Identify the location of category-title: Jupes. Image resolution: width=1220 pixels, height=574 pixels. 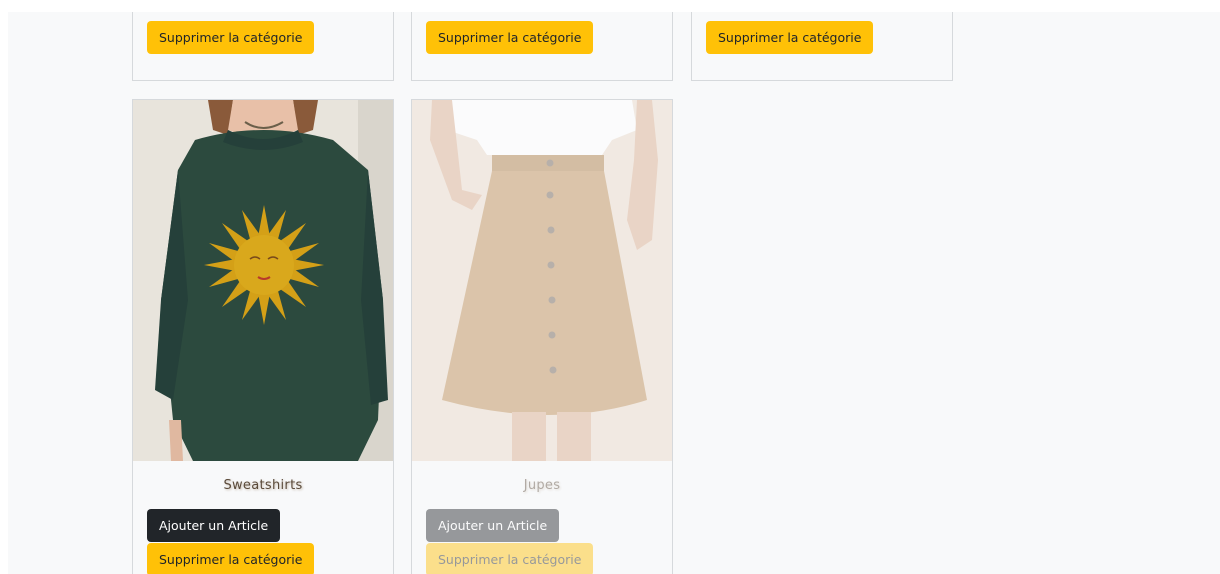
(542, 485).